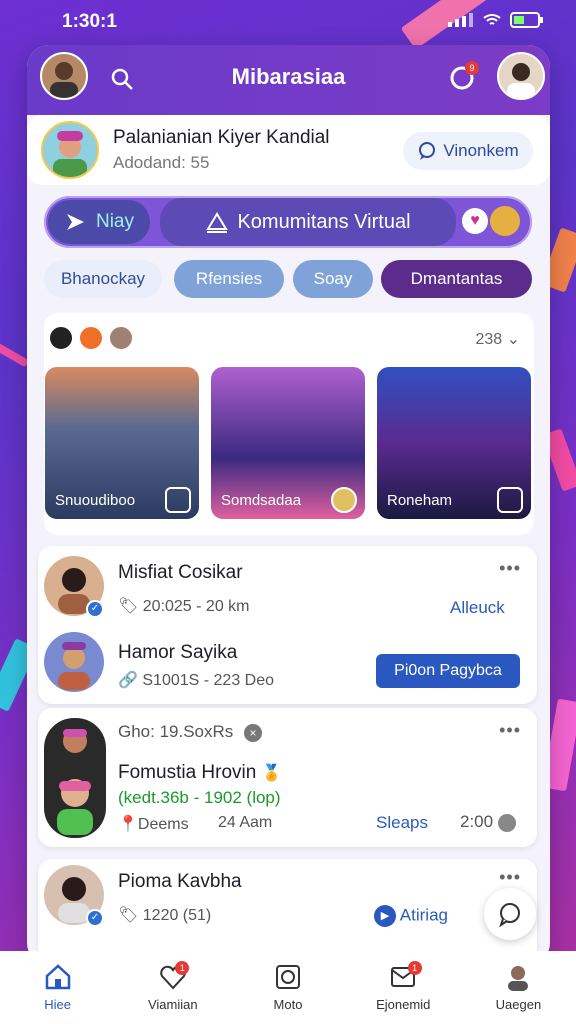 This screenshot has height=1024, width=576. I want to click on post-location: 📍Deems, so click(153, 824).